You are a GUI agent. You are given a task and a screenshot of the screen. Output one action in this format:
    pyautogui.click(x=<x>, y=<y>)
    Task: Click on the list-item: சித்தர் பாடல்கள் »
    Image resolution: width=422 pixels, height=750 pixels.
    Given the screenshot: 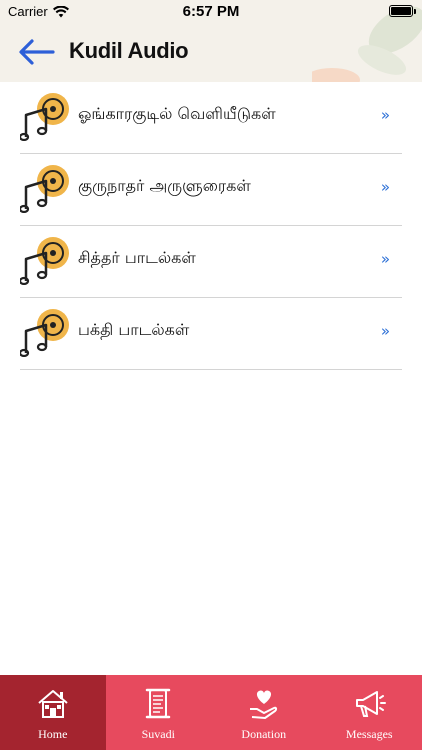 What is the action you would take?
    pyautogui.click(x=211, y=262)
    